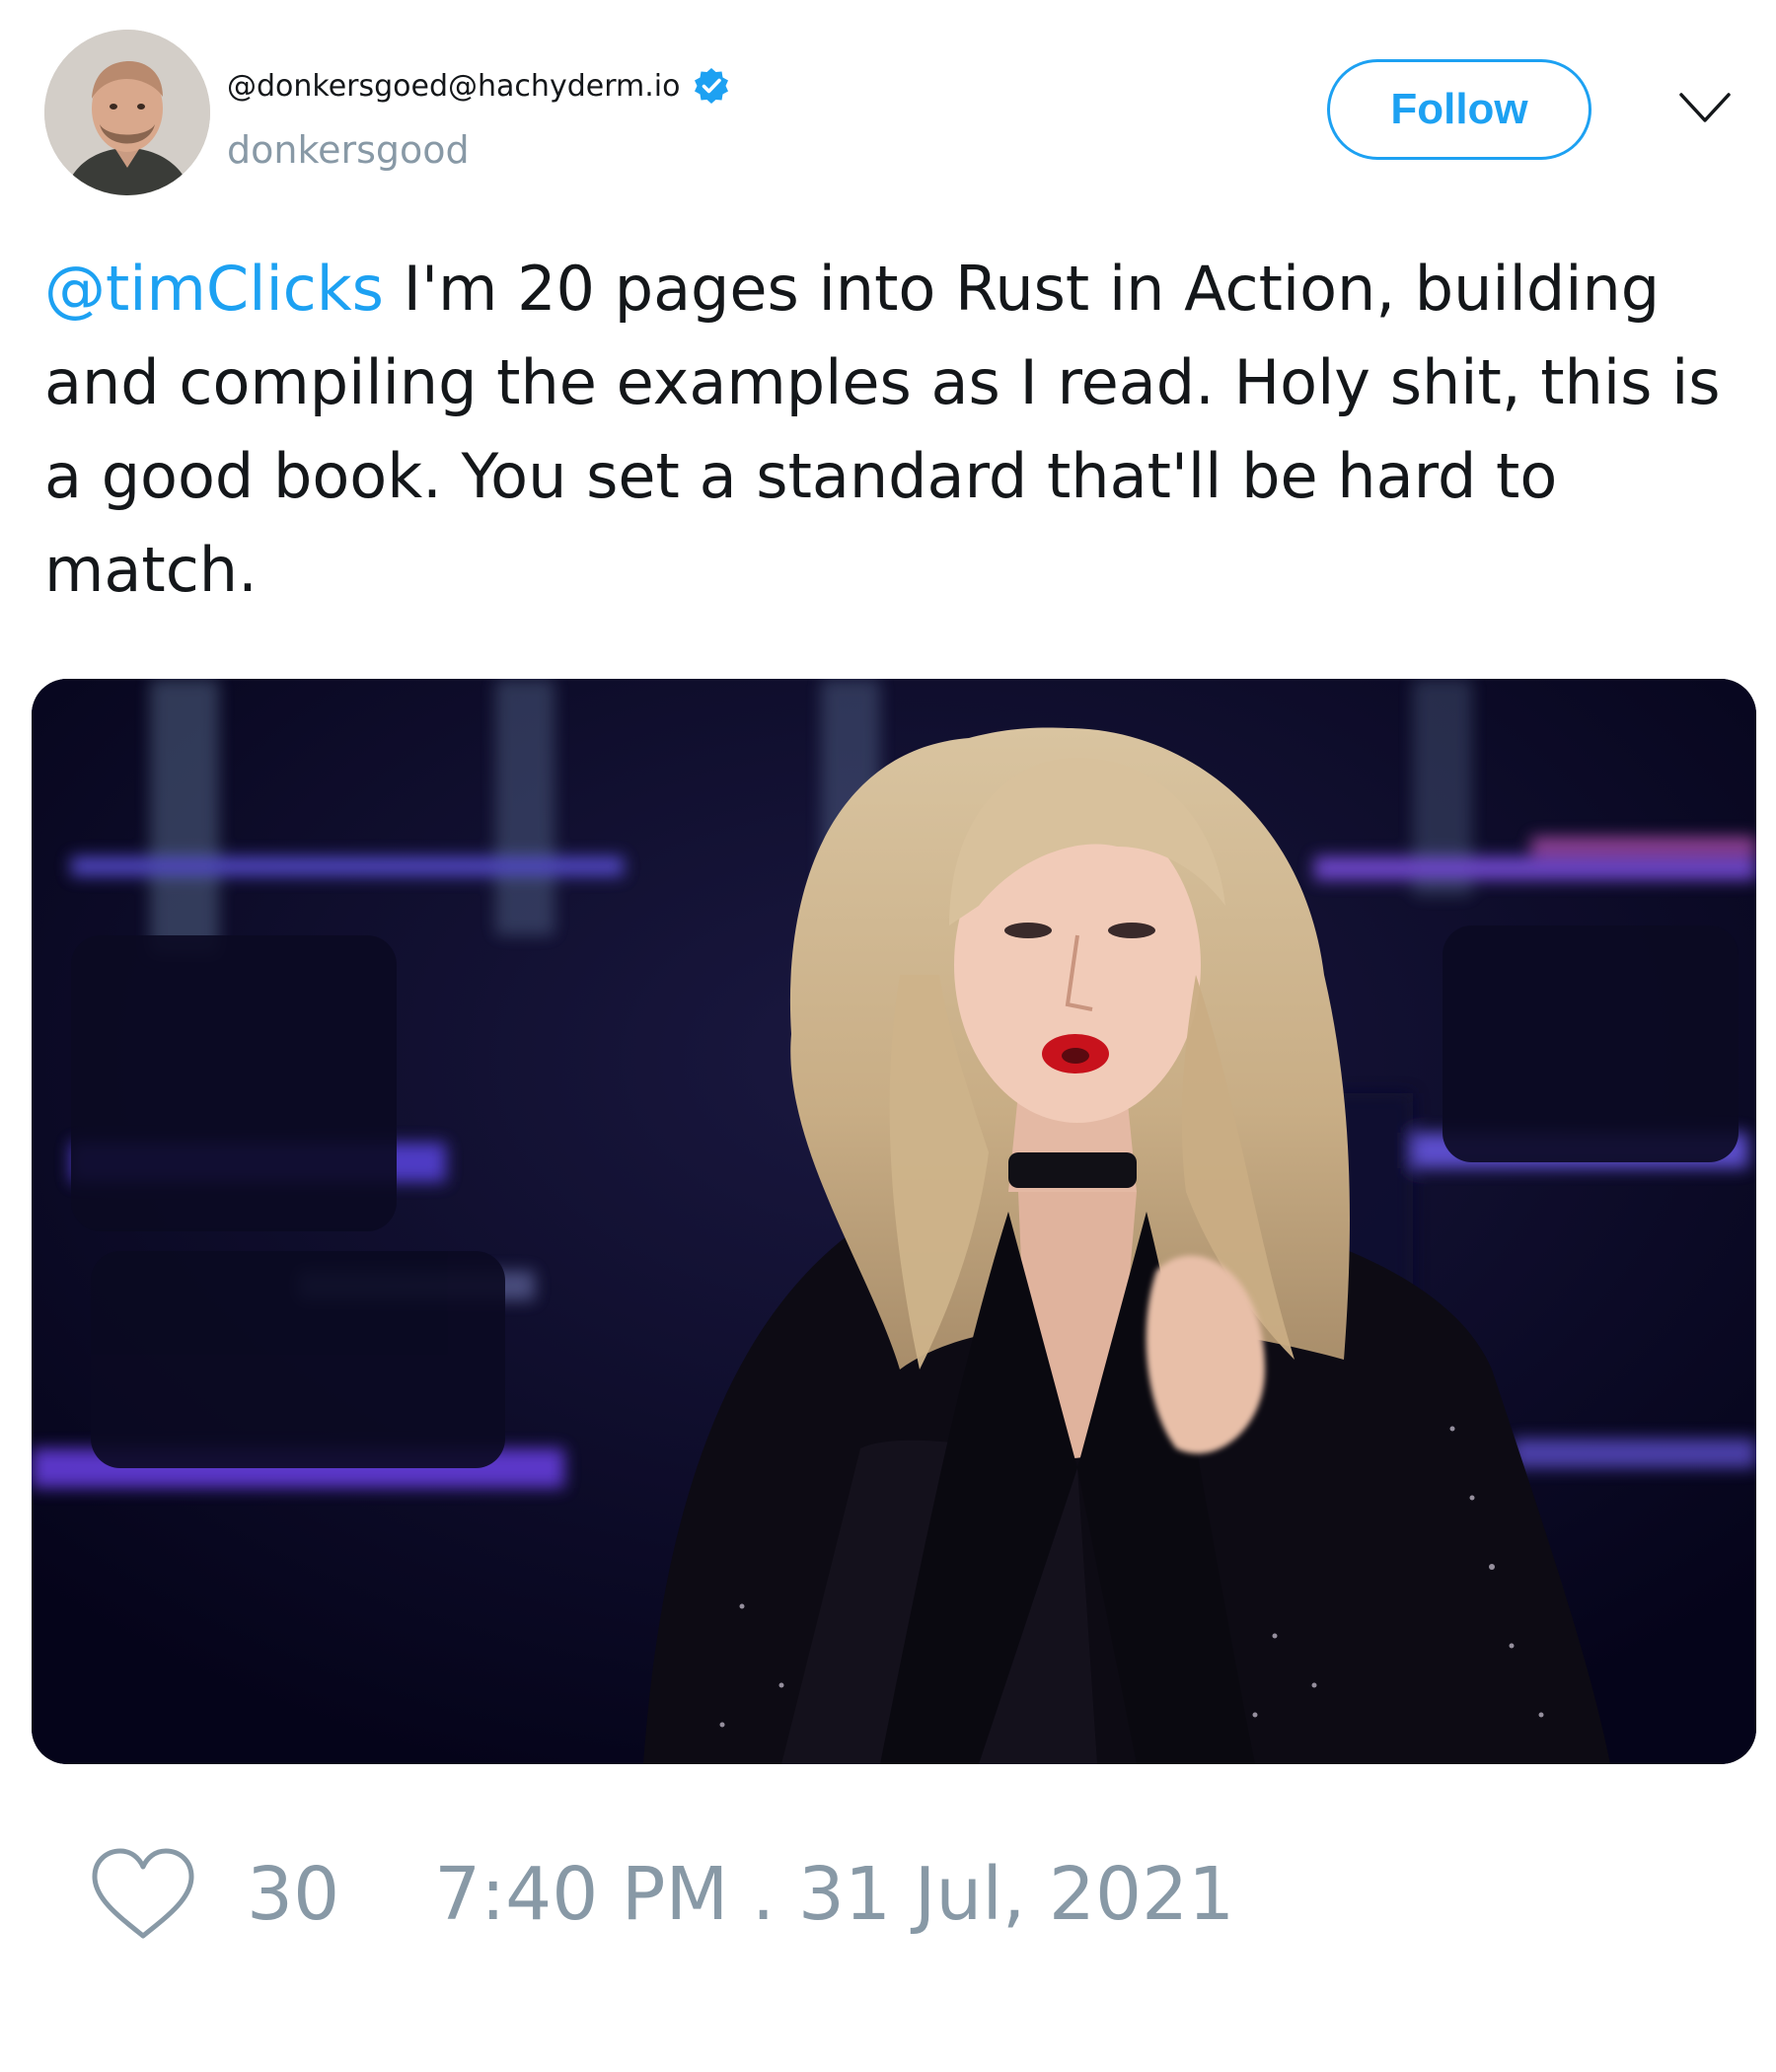 The height and width of the screenshot is (2072, 1776). I want to click on tweet-footer: 30 7:40 PM . 31 Jul, 2021, so click(662, 1895).